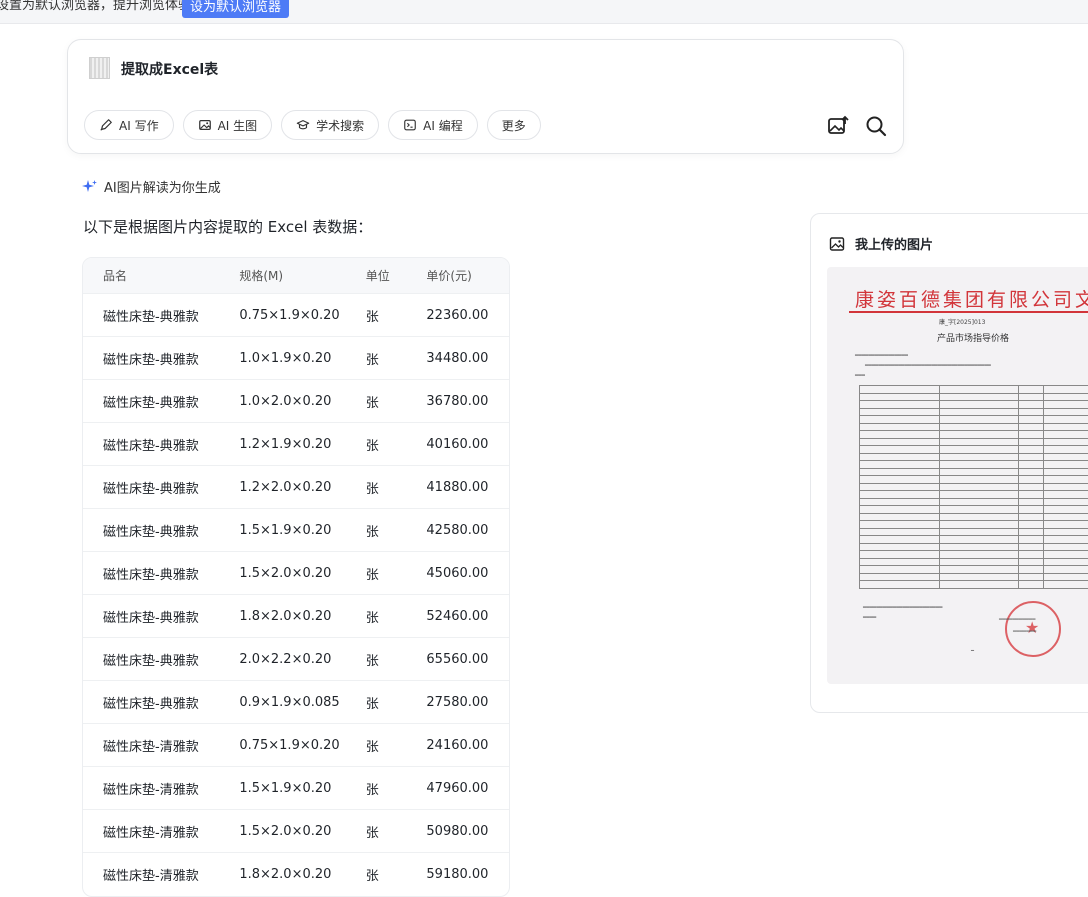 The image size is (1088, 897). I want to click on cell-spec: 1.2×2.0×0.20, so click(302, 487).